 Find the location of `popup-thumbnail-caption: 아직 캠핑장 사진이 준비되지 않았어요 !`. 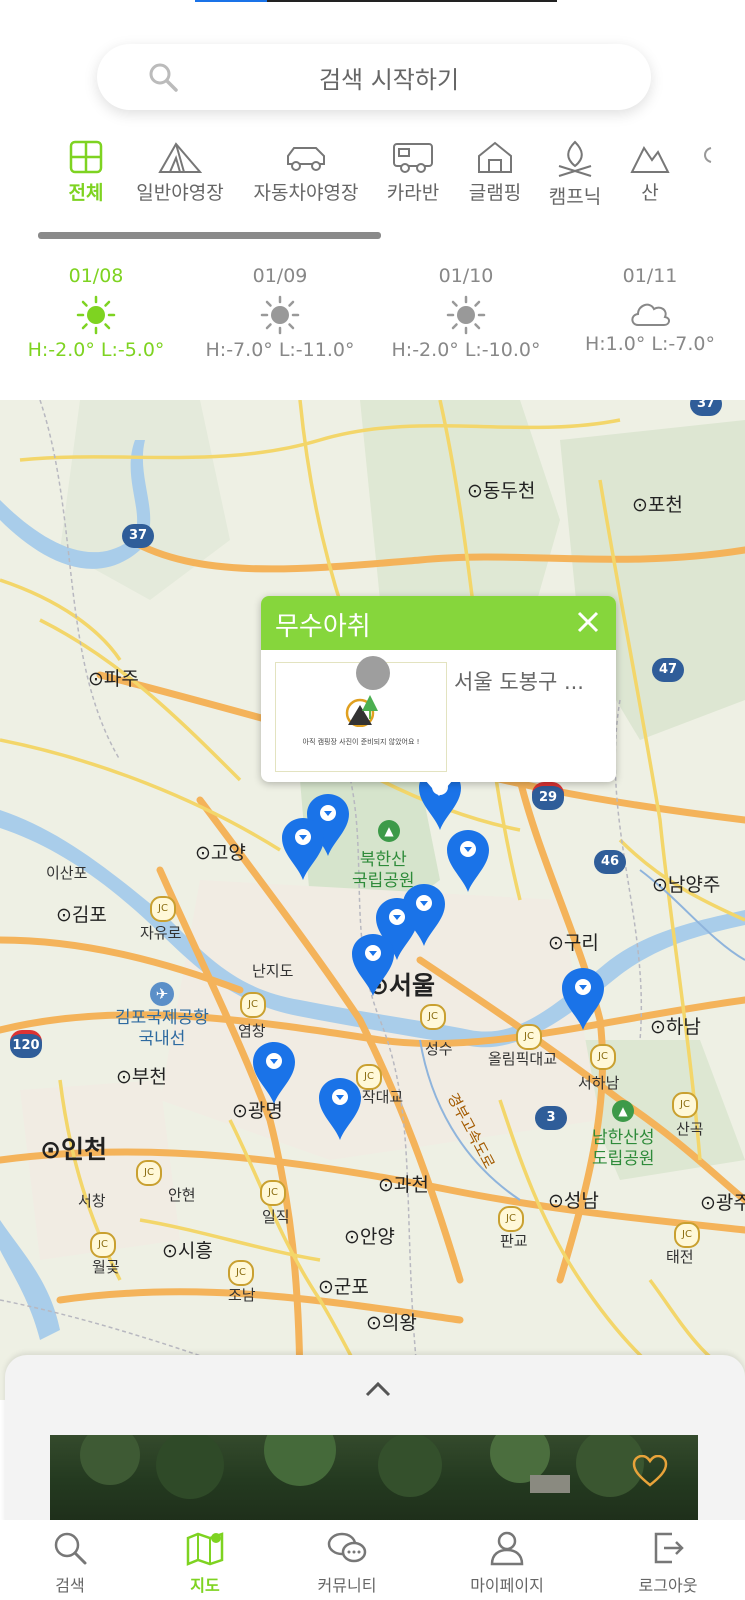

popup-thumbnail-caption: 아직 캠핑장 사진이 준비되지 않았어요 ! is located at coordinates (361, 742).